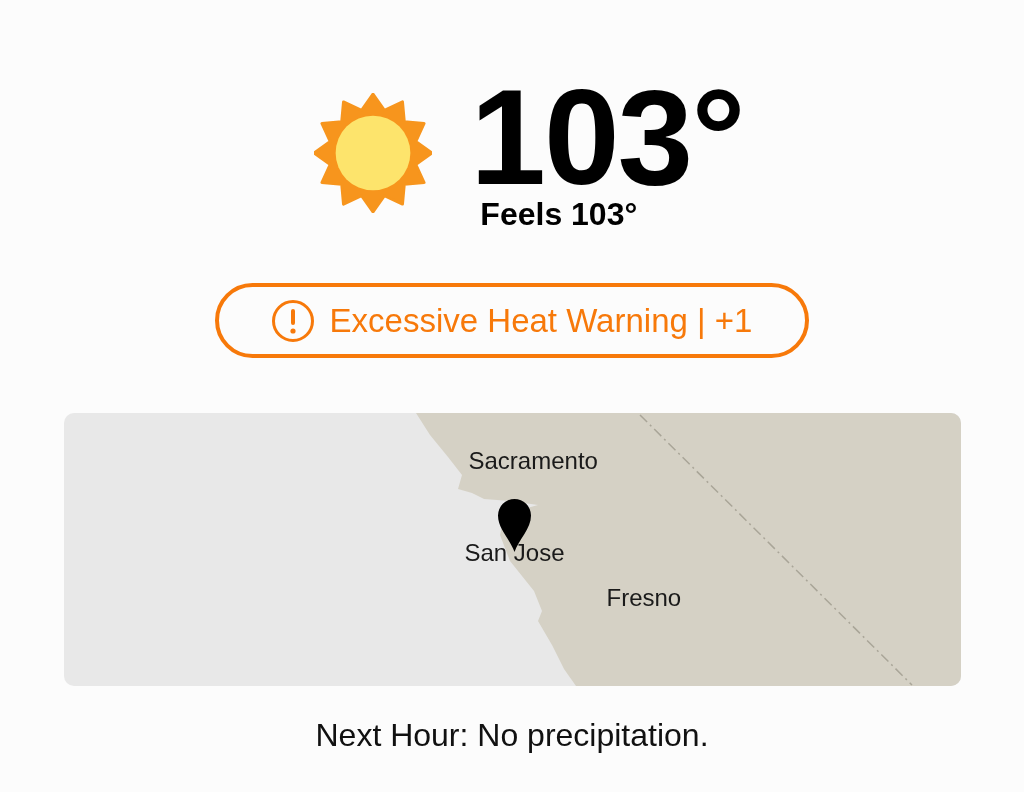 The height and width of the screenshot is (792, 1024). What do you see at coordinates (559, 214) in the screenshot?
I see `feels-like-text: Feels 103°` at bounding box center [559, 214].